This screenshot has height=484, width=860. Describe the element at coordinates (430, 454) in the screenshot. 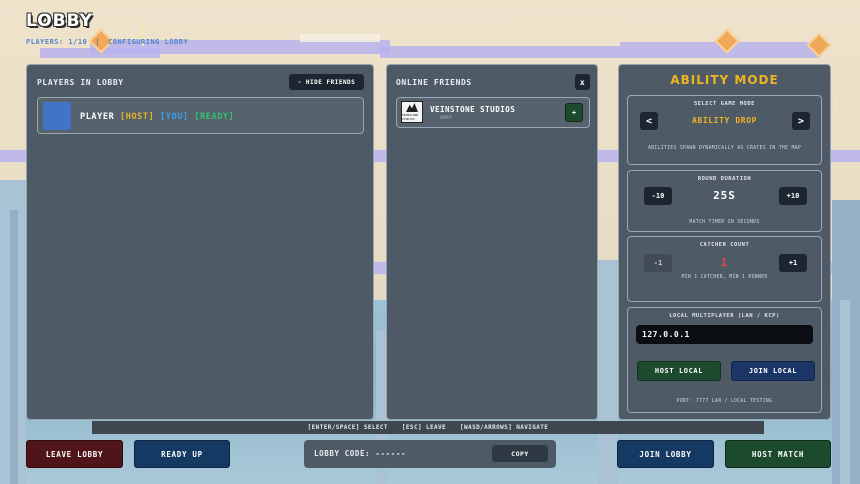

I see `lobby-code-box: LOBBY CODE: ------ COPY` at that location.